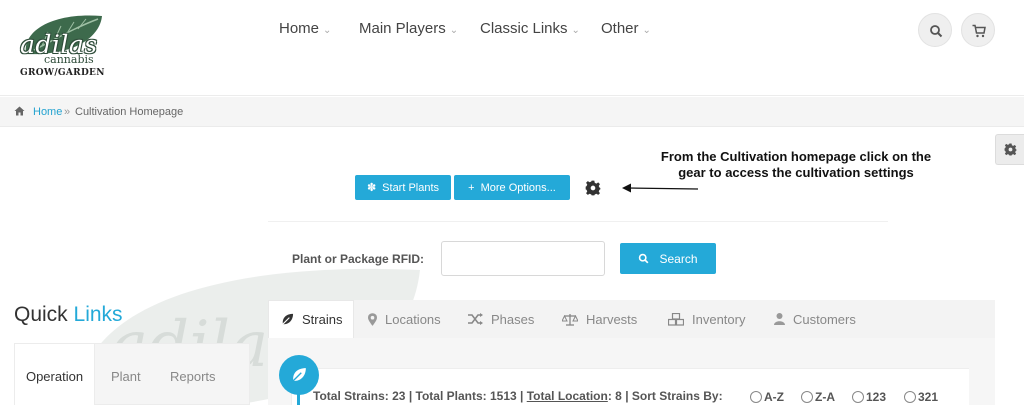 This screenshot has height=405, width=1024. I want to click on sort-option-a-z: A-Z, so click(767, 397).